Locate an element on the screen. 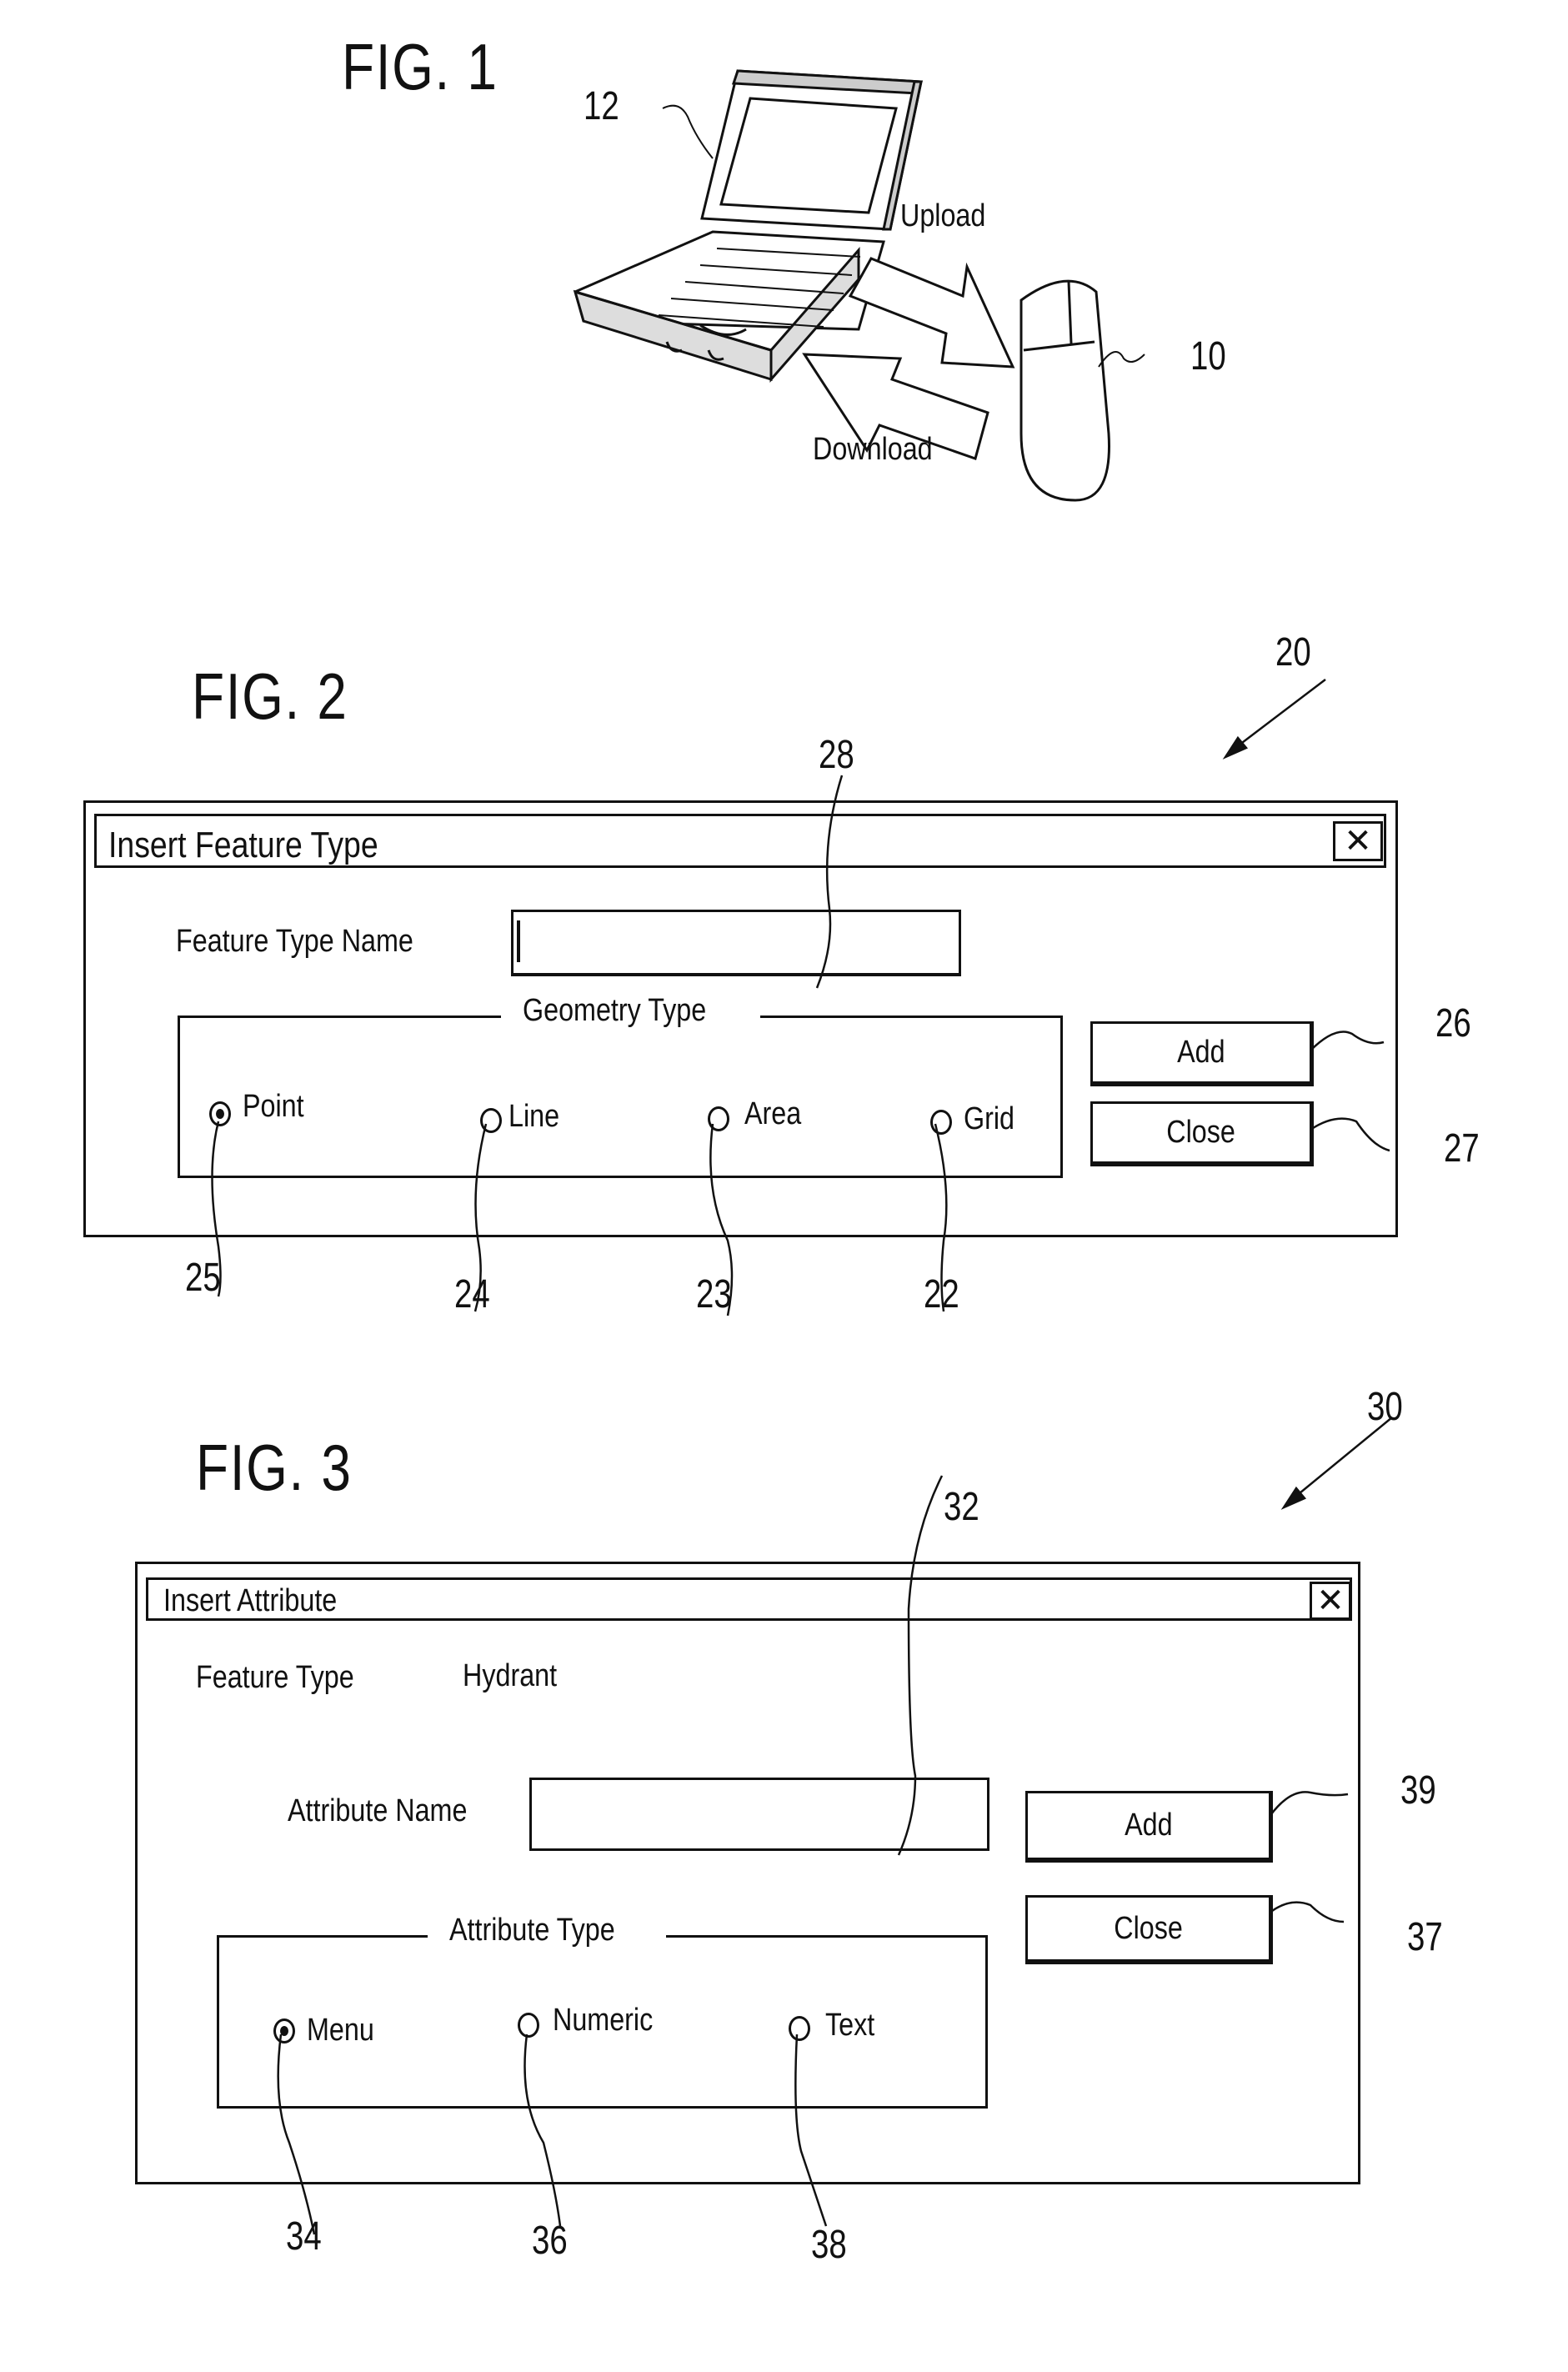 The width and height of the screenshot is (1568, 2372). mouse-icon is located at coordinates (1064, 390).